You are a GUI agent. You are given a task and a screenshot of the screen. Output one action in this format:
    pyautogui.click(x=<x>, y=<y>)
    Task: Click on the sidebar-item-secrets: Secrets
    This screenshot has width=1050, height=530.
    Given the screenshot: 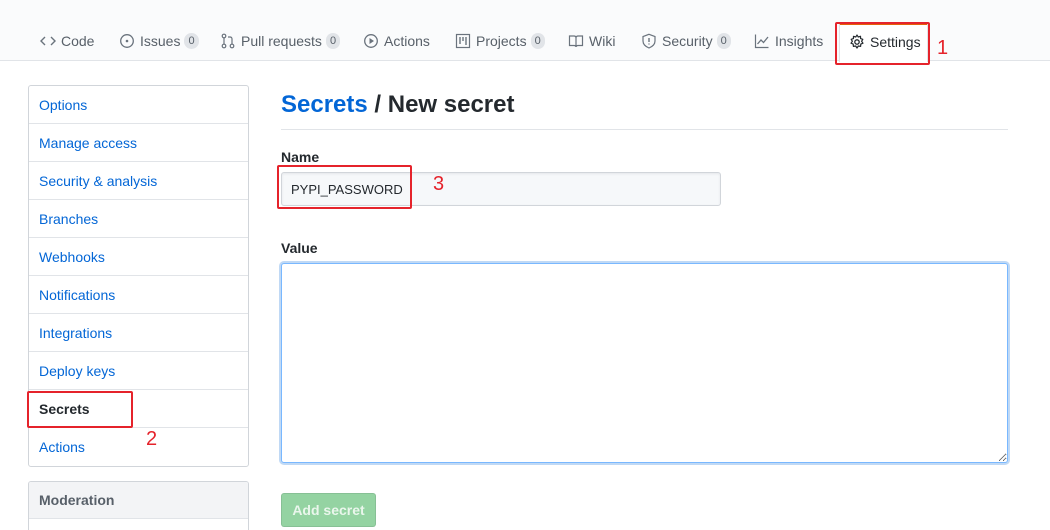 What is the action you would take?
    pyautogui.click(x=138, y=409)
    